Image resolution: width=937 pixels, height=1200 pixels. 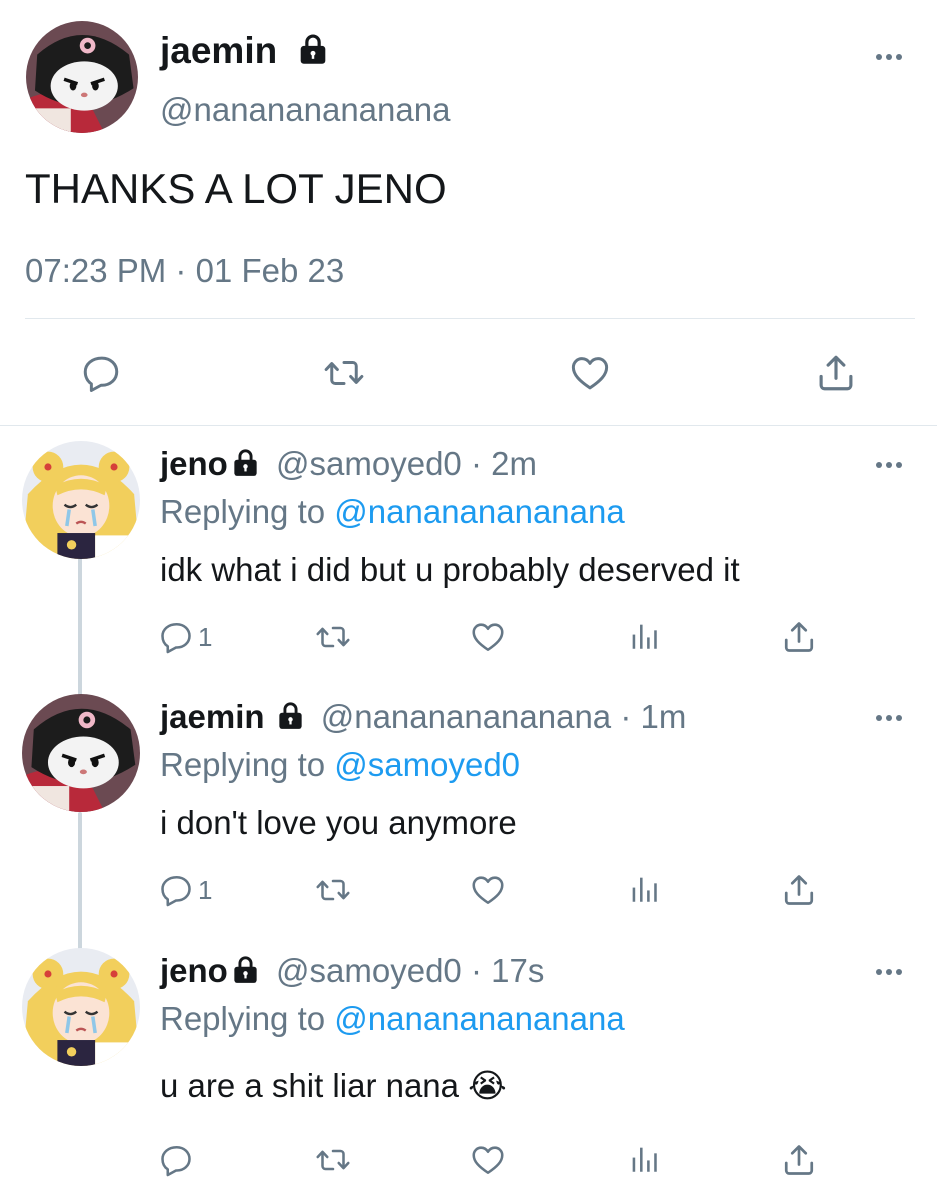 I want to click on reply-header: jaemin @nanananananana · 1m, so click(x=423, y=717).